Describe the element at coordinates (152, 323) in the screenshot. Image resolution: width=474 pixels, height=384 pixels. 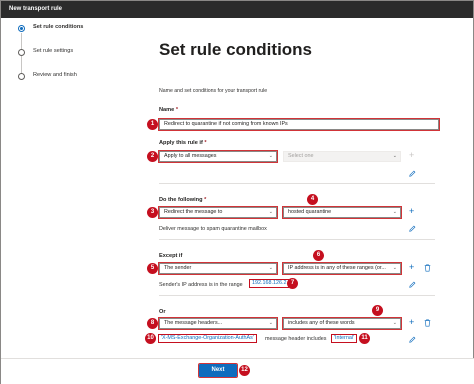
I see `callout-badge: 8` at that location.